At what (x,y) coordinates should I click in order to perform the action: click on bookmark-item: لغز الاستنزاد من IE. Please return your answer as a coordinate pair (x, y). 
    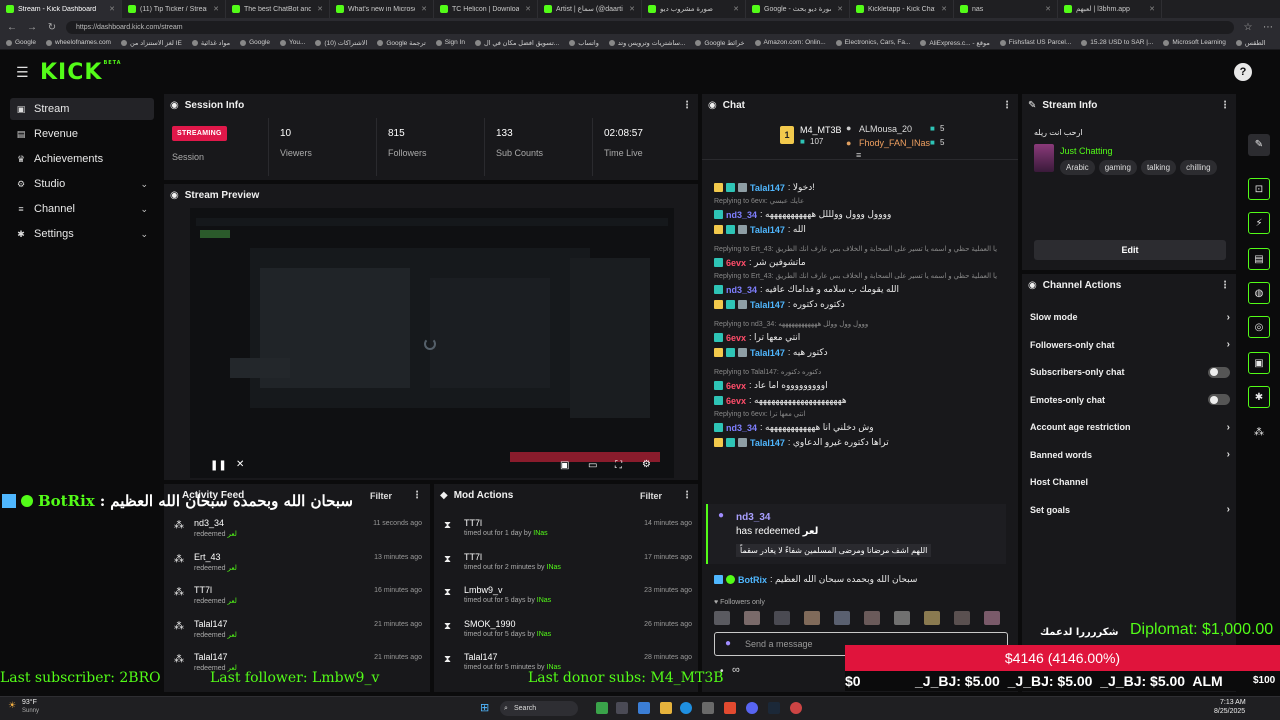
    Looking at the image, I should click on (151, 43).